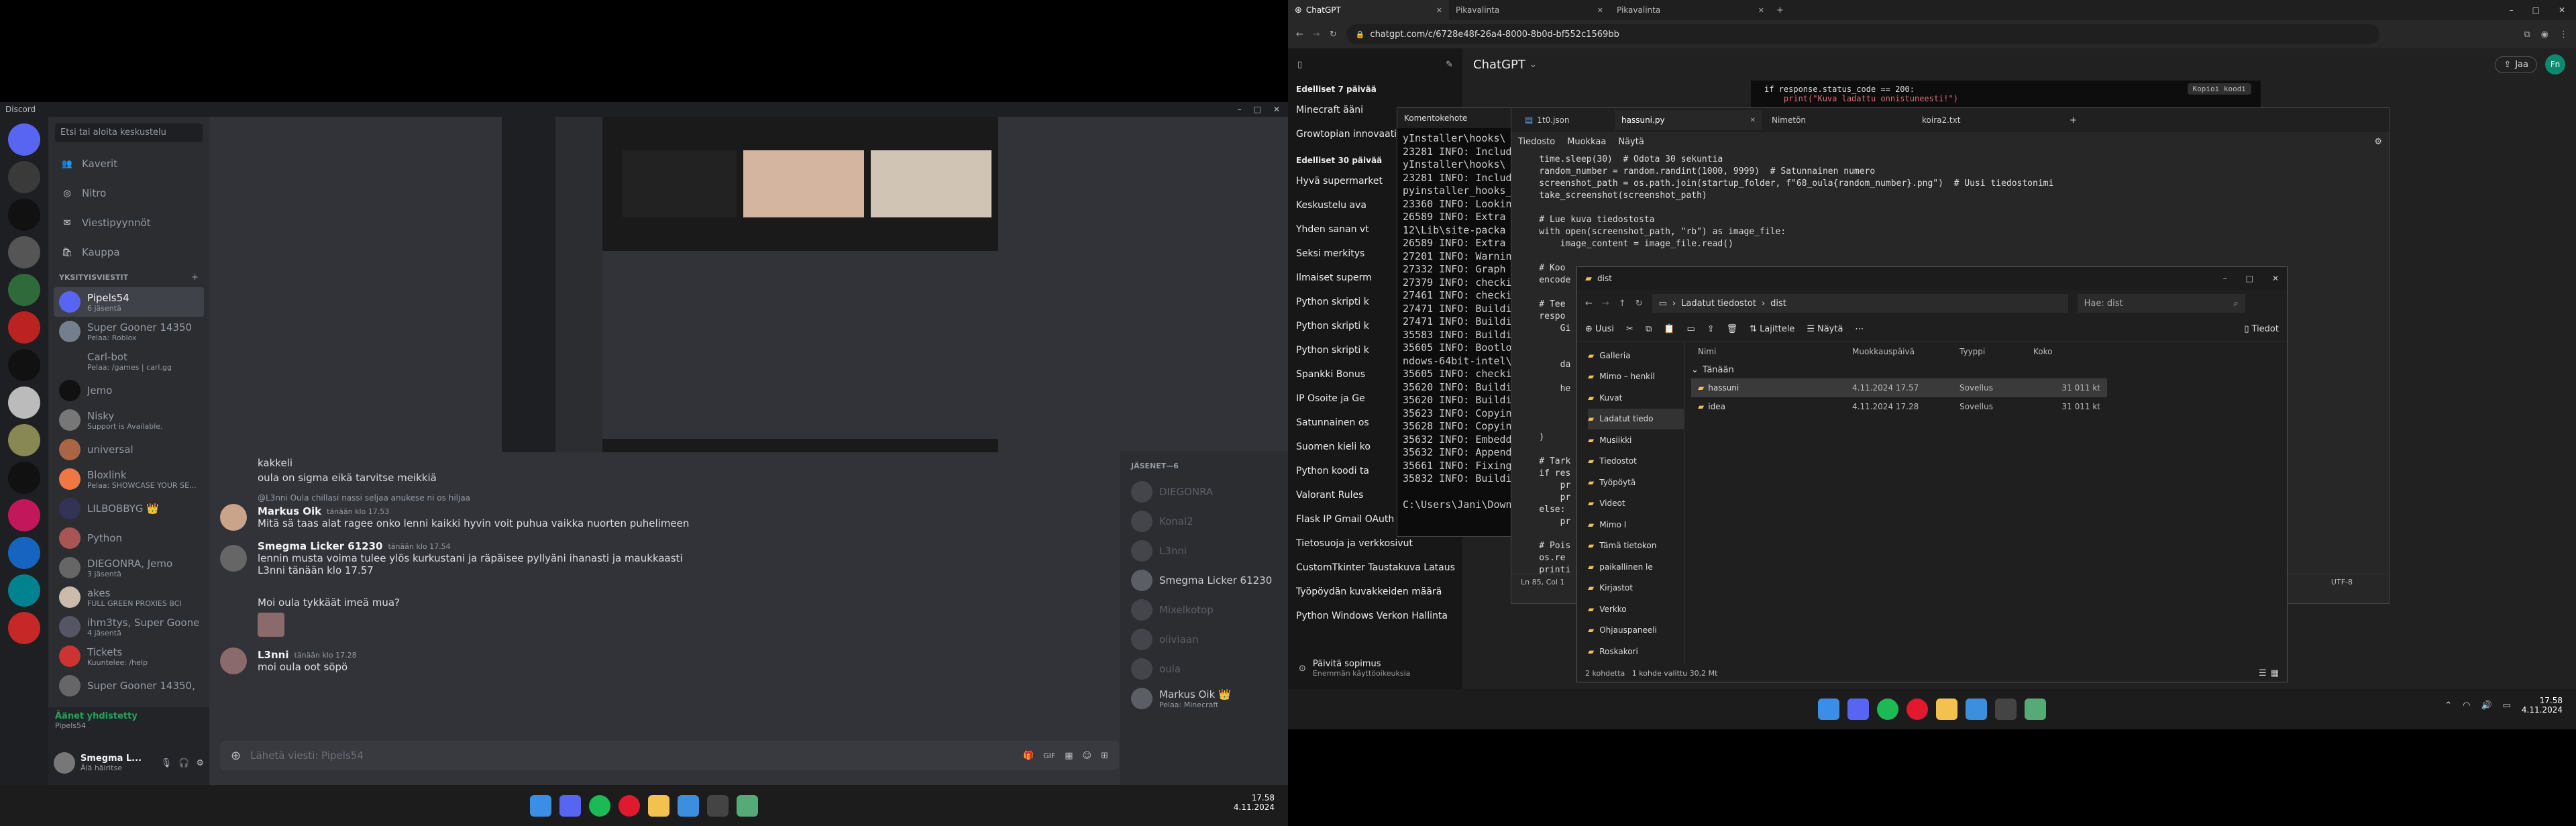  What do you see at coordinates (2544, 35) in the screenshot?
I see `profile-icon: ◉` at bounding box center [2544, 35].